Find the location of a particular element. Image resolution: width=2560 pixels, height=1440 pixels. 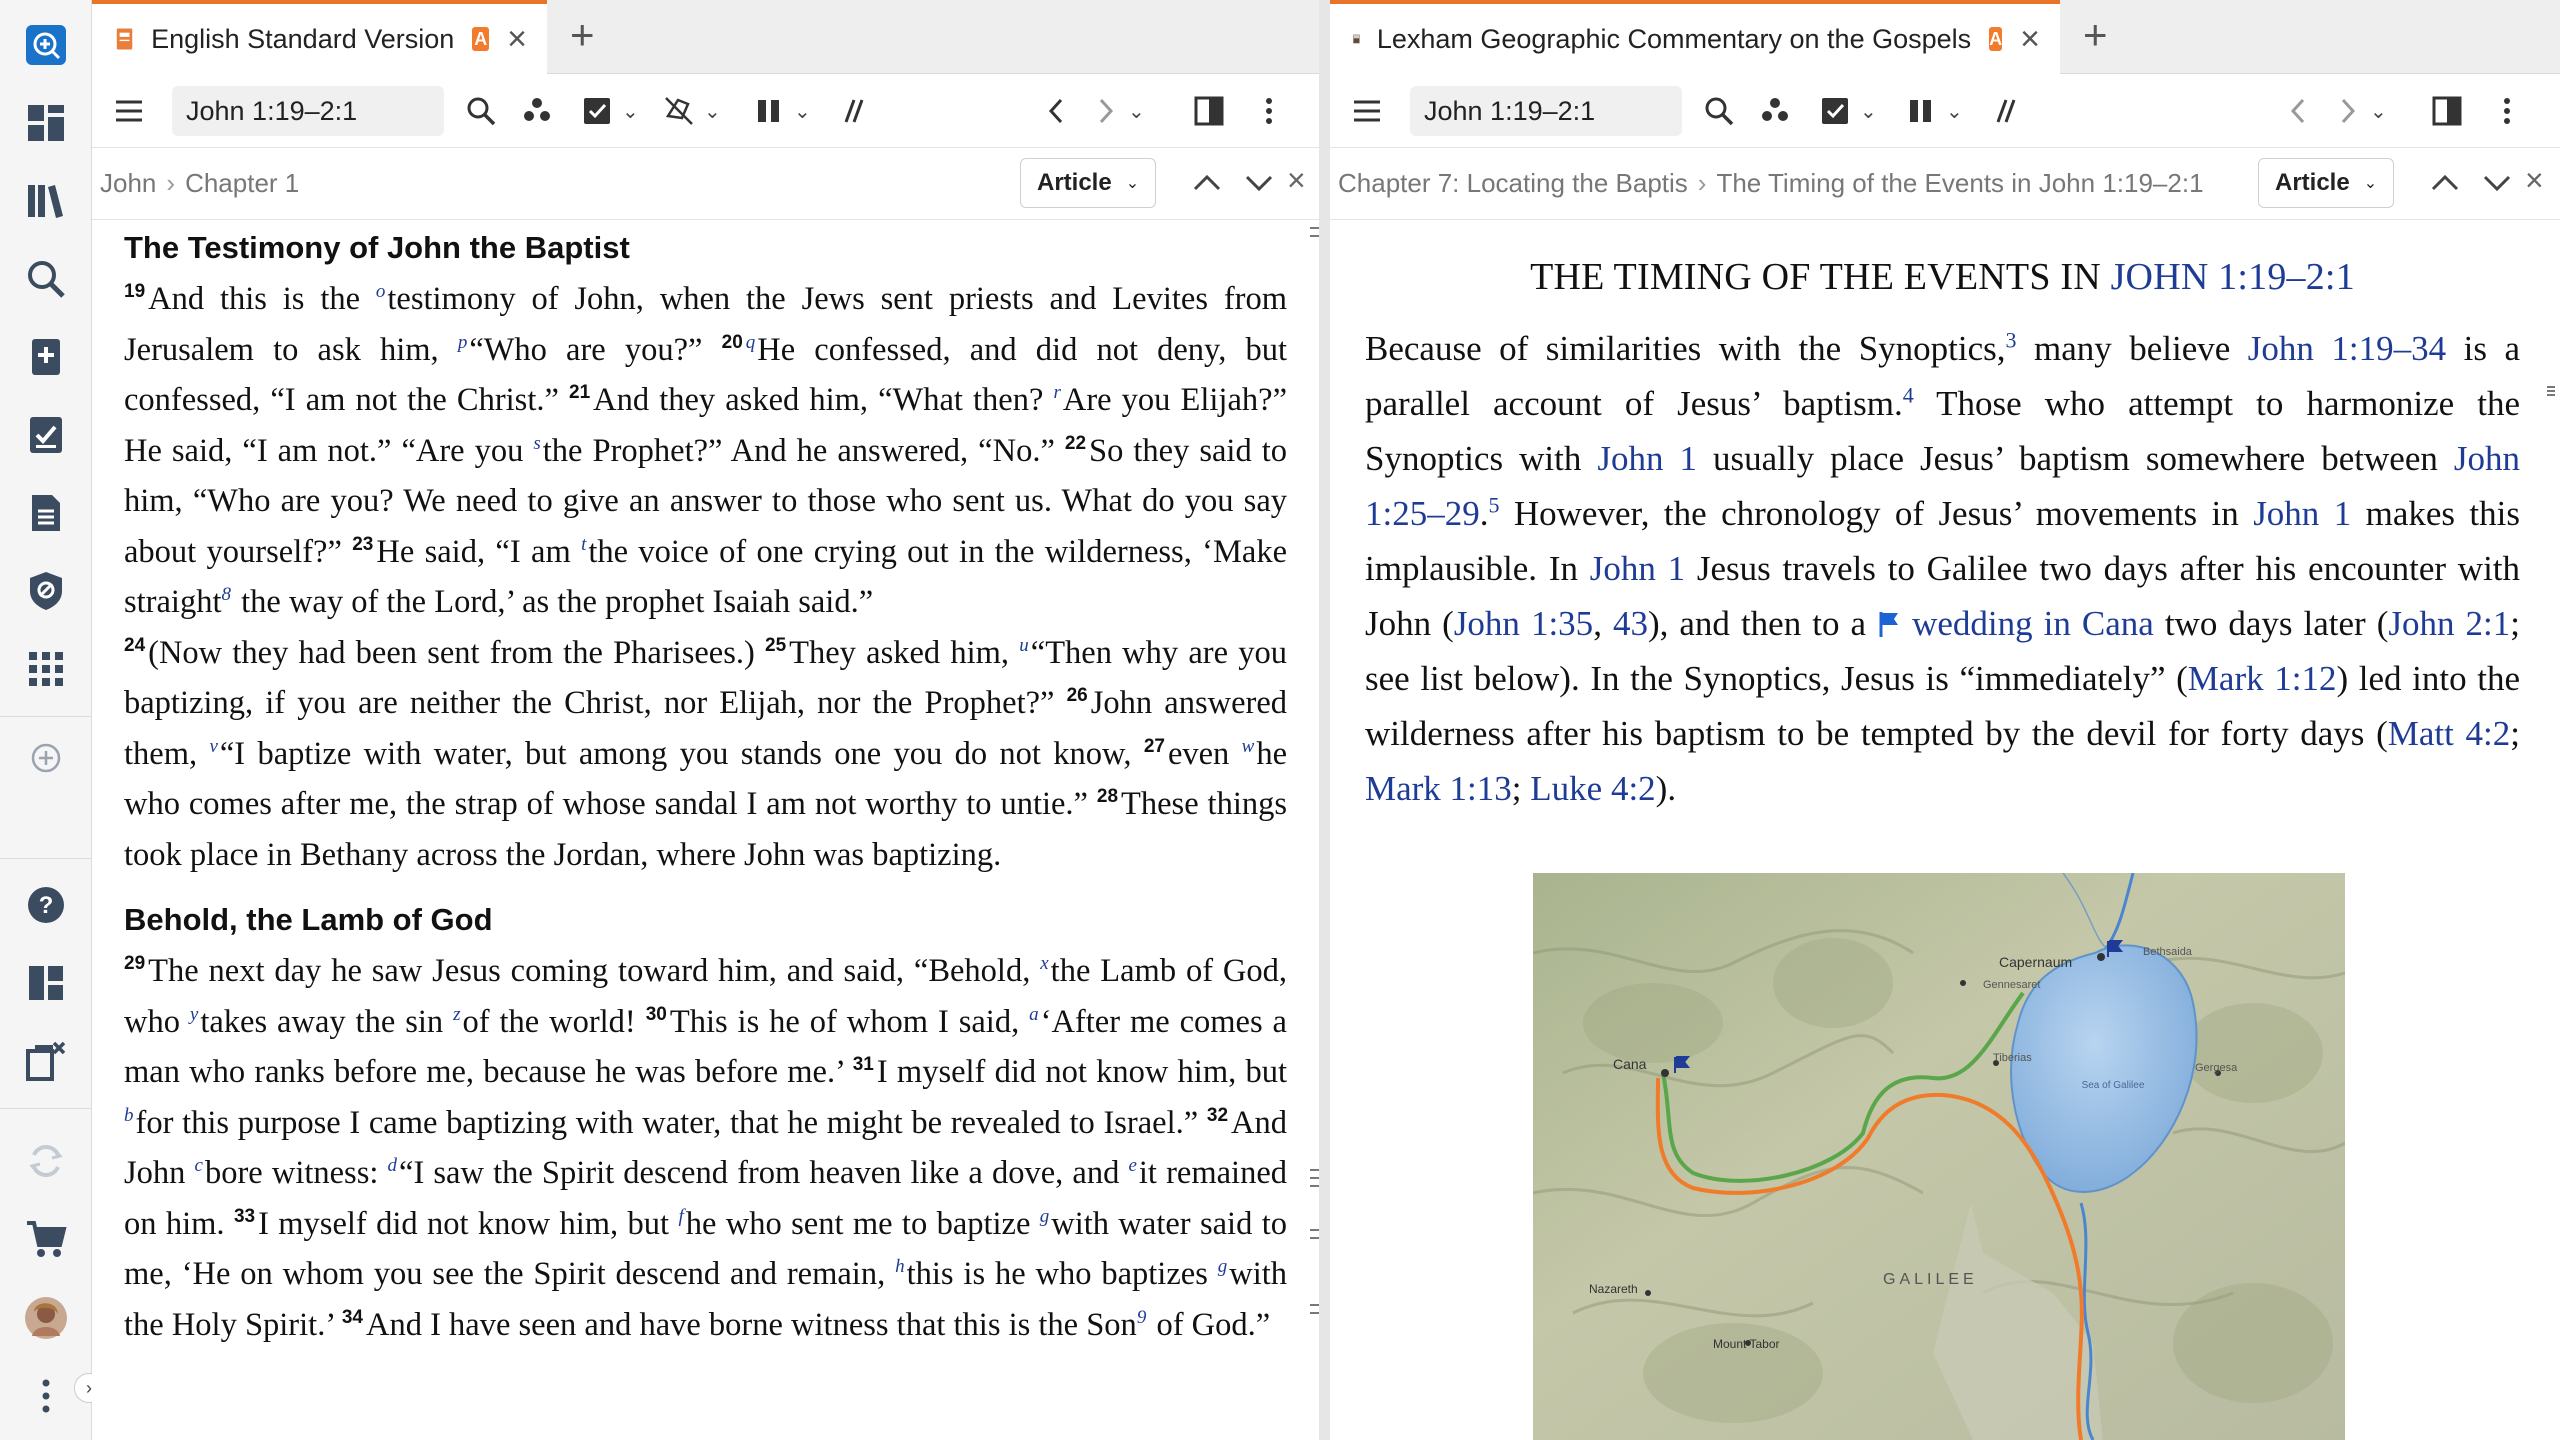

location-bar: John › Chapter 1 Article ⌄ × is located at coordinates (705, 184).